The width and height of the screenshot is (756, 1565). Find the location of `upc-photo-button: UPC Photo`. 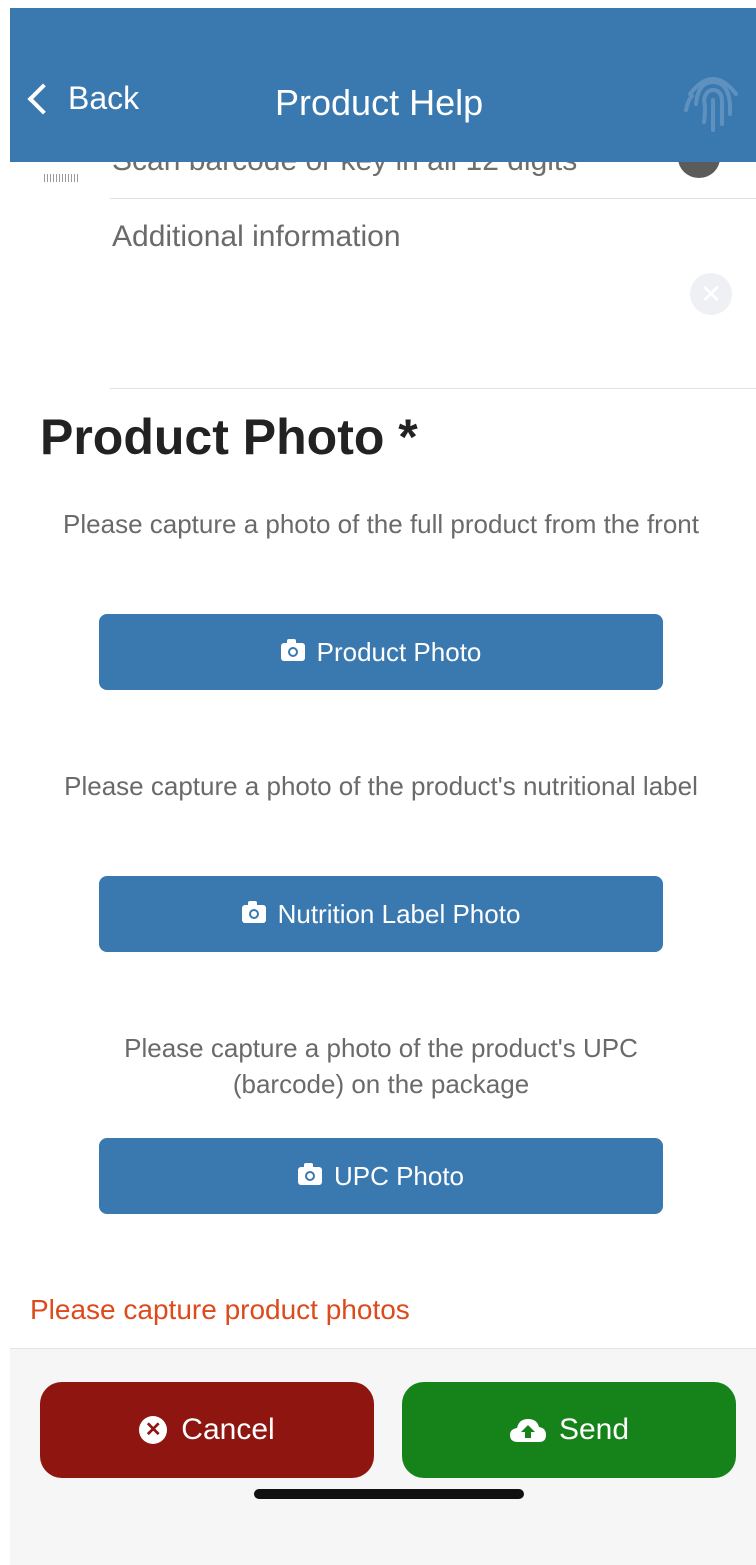

upc-photo-button: UPC Photo is located at coordinates (381, 1176).